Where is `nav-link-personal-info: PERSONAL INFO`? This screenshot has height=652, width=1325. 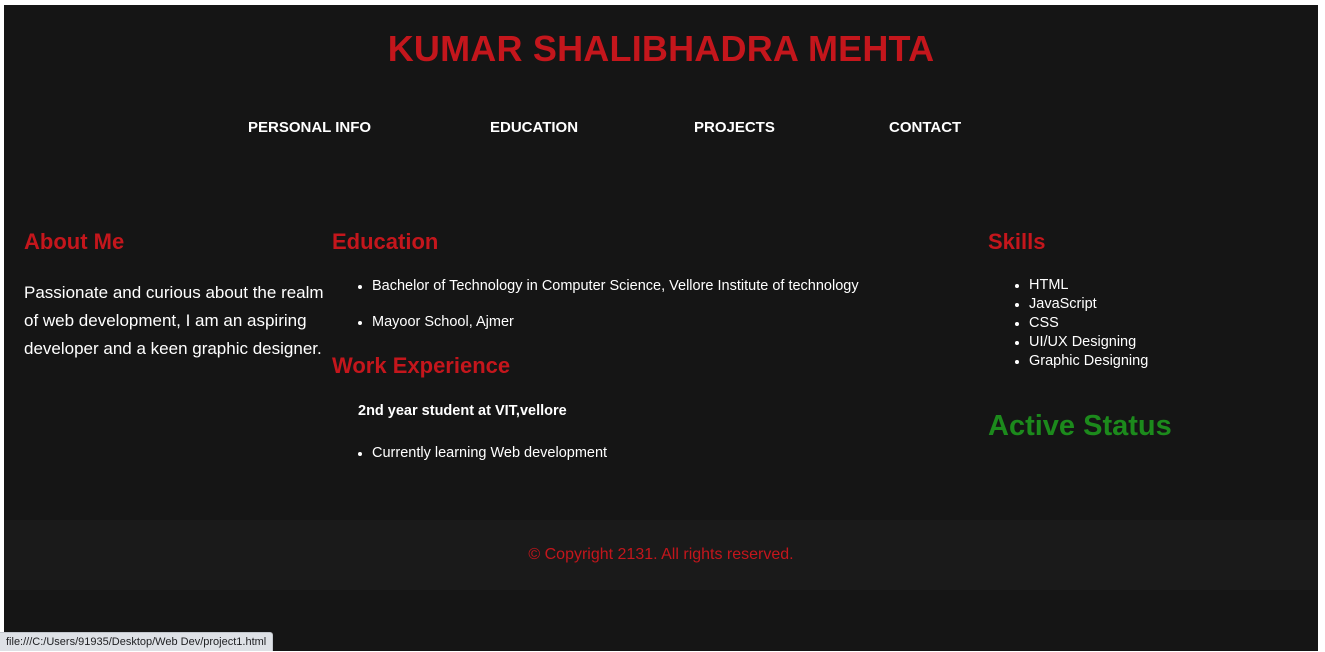
nav-link-personal-info: PERSONAL INFO is located at coordinates (309, 127).